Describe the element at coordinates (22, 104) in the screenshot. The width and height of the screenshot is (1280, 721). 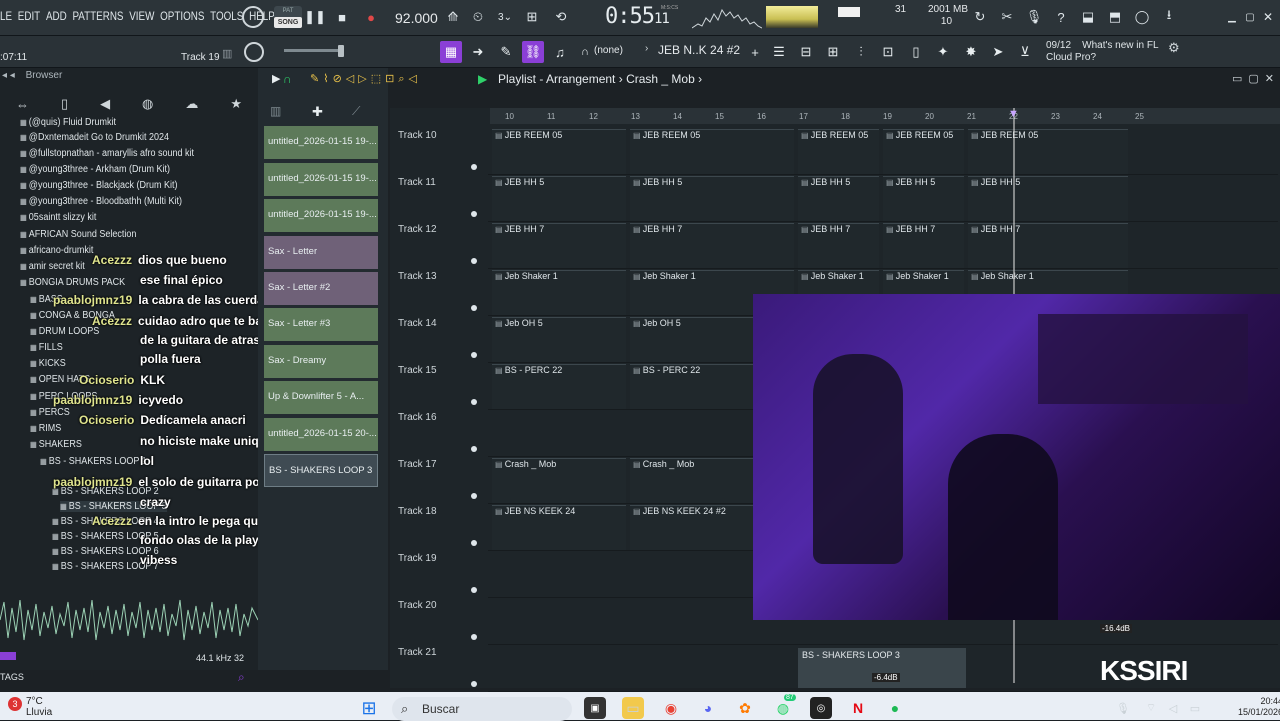
I see `browser-view-icon: ⇔` at that location.